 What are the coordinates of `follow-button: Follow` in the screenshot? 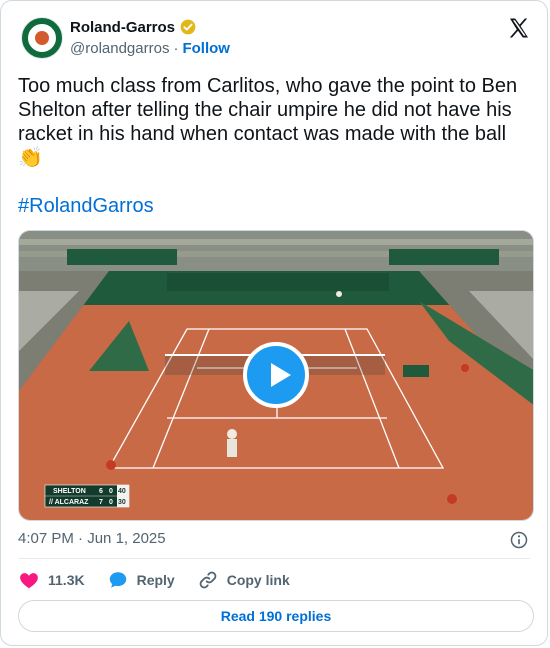 It's located at (206, 48).